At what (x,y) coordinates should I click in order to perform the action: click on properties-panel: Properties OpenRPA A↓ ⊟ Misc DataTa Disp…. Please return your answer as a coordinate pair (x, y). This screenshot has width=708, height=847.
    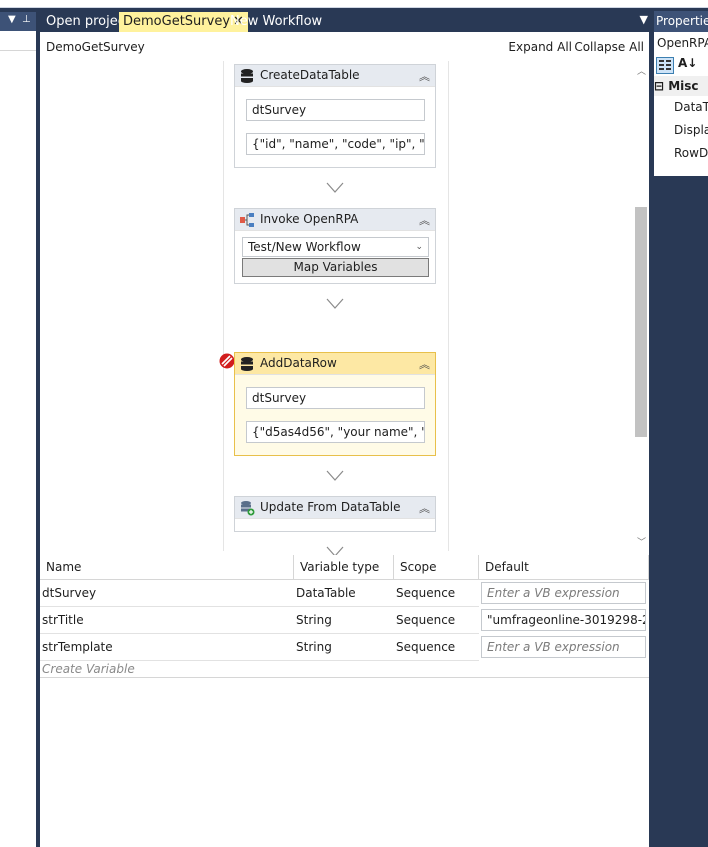
    Looking at the image, I should click on (681, 93).